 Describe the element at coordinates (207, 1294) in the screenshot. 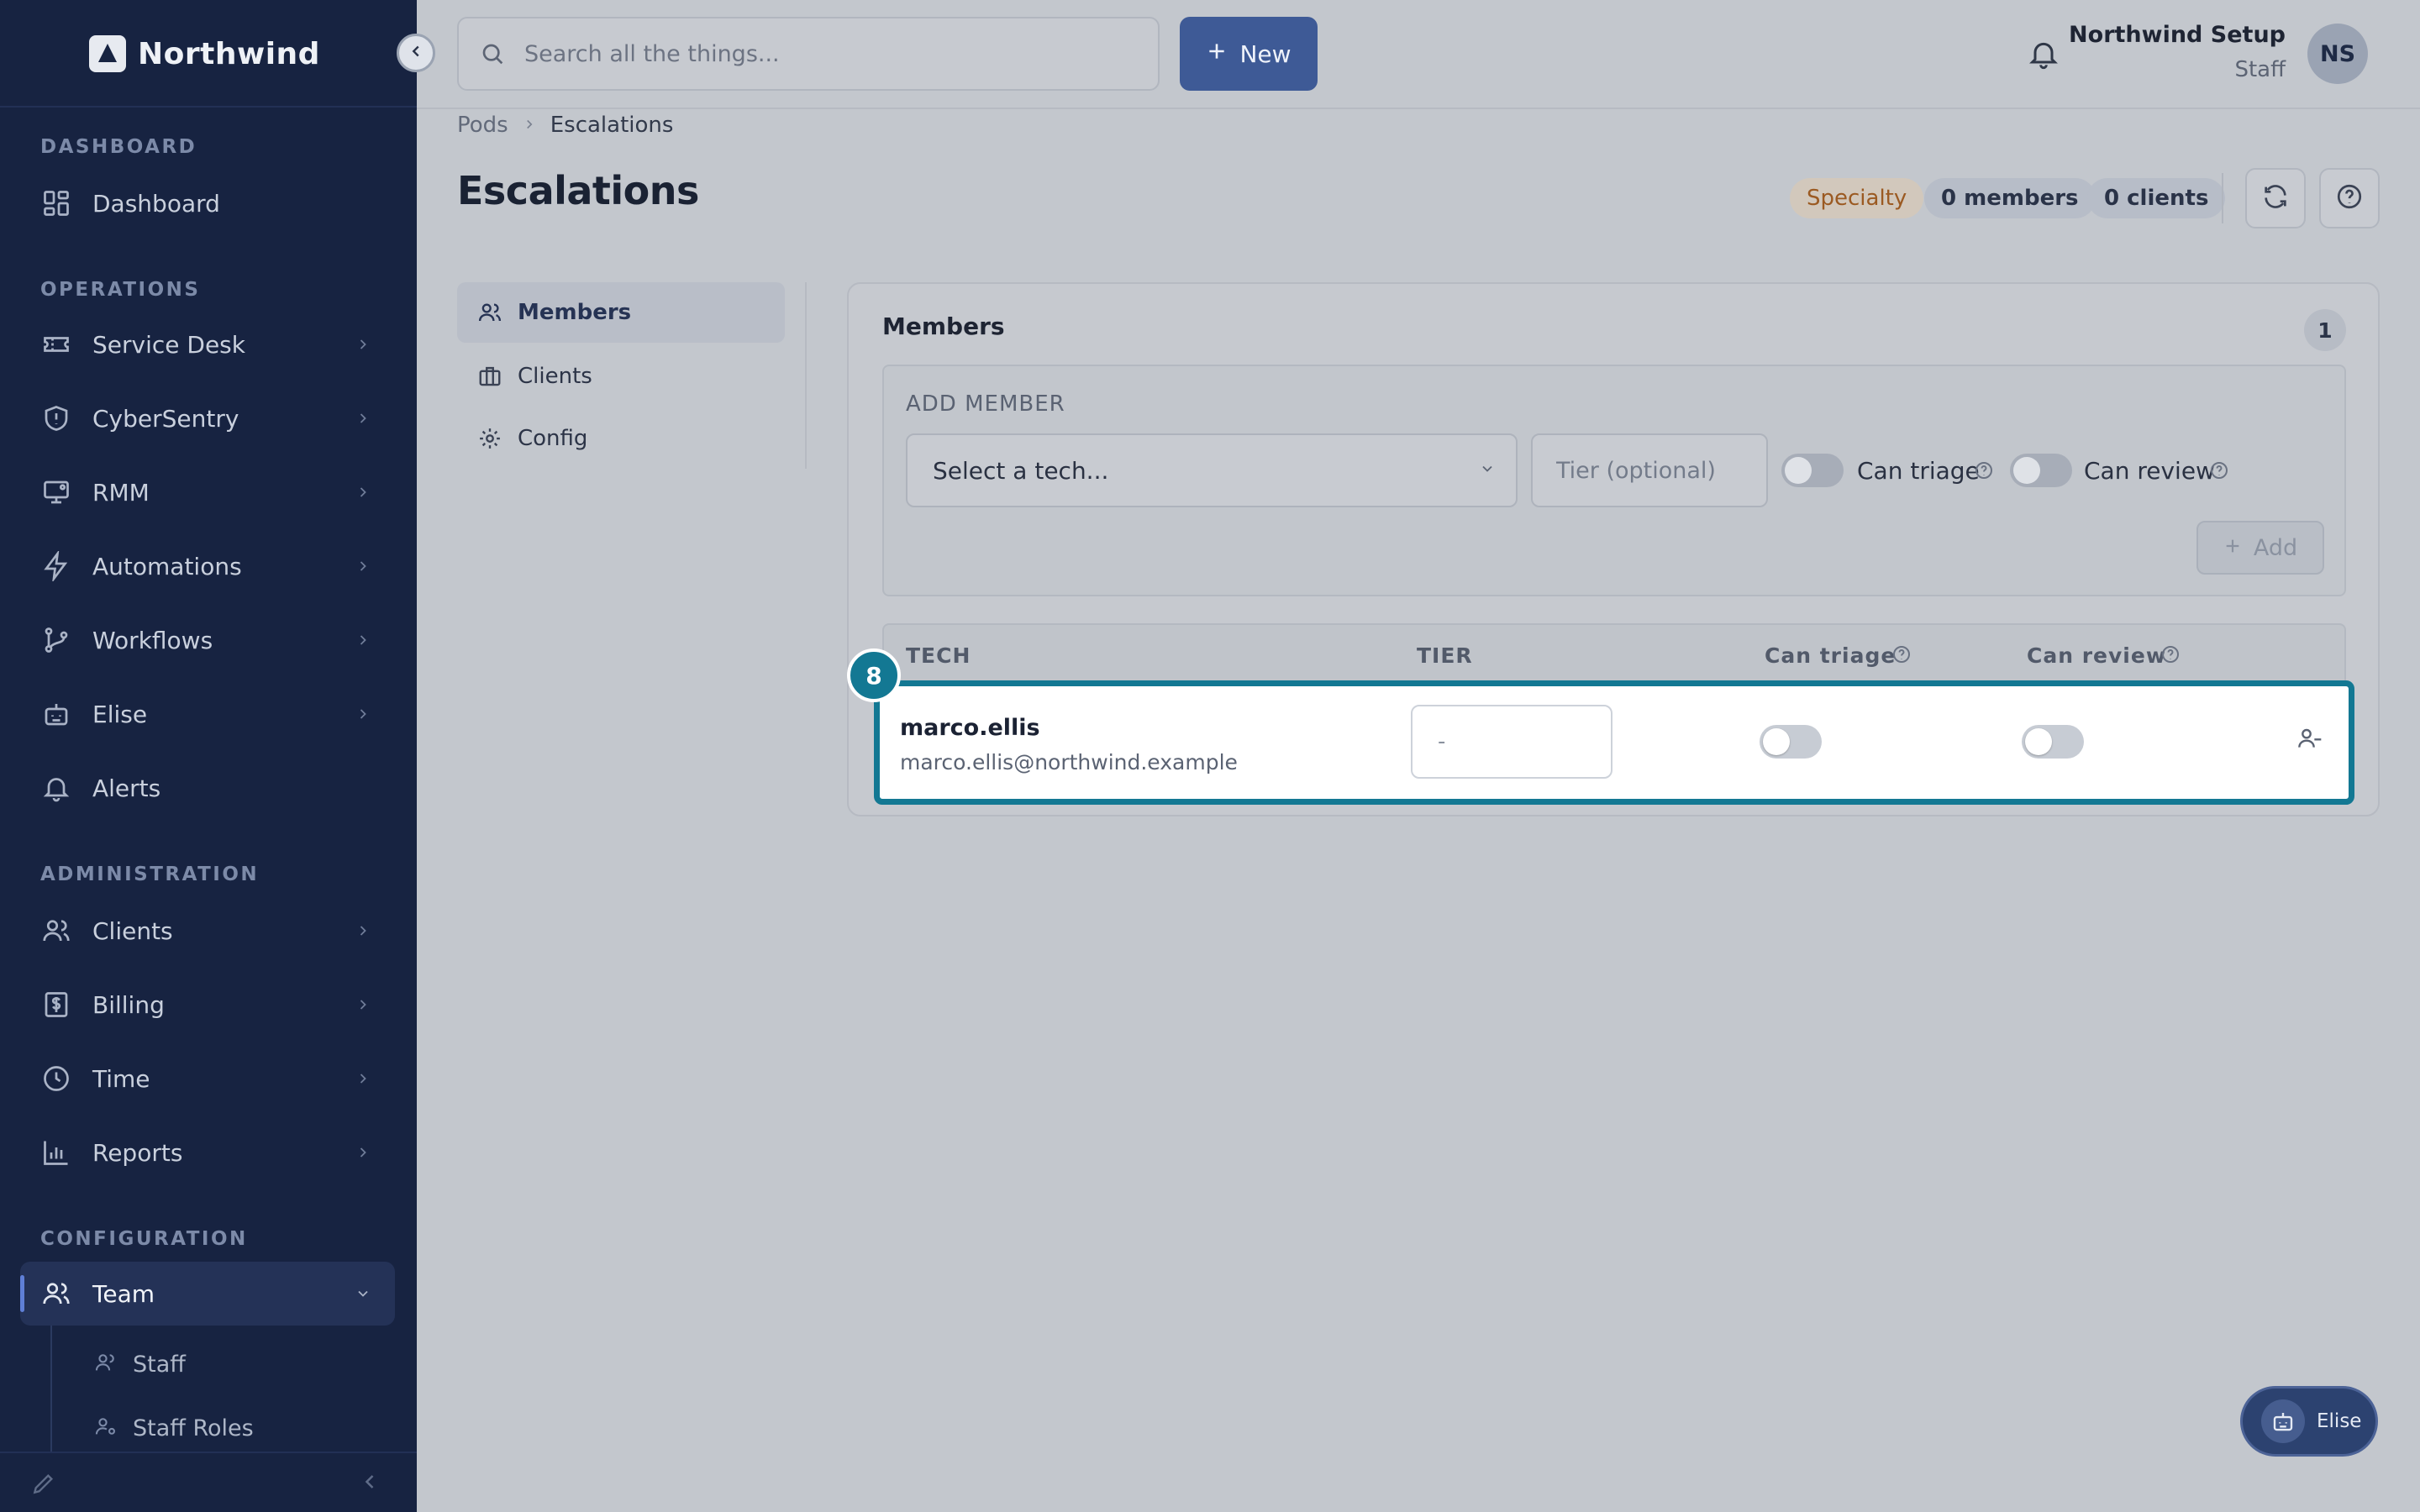

I see `sidebar-item-team: Team` at that location.